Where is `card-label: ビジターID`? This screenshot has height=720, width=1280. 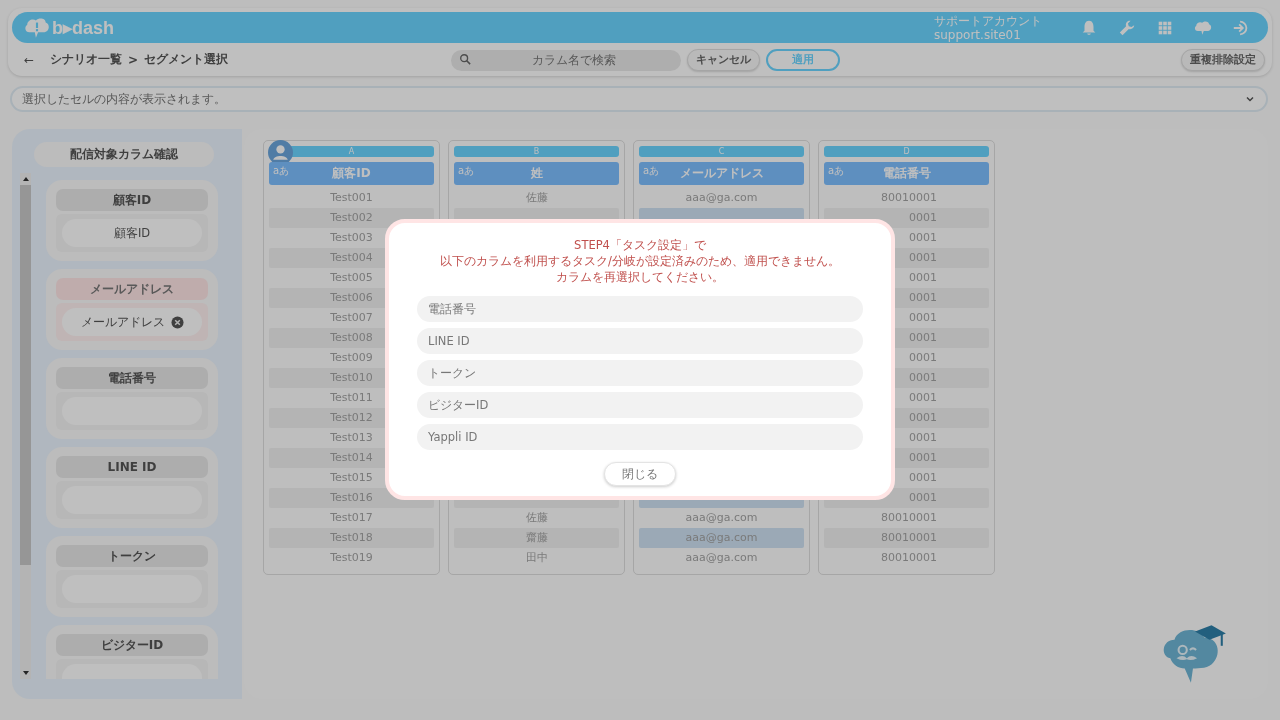
card-label: ビジターID is located at coordinates (132, 645).